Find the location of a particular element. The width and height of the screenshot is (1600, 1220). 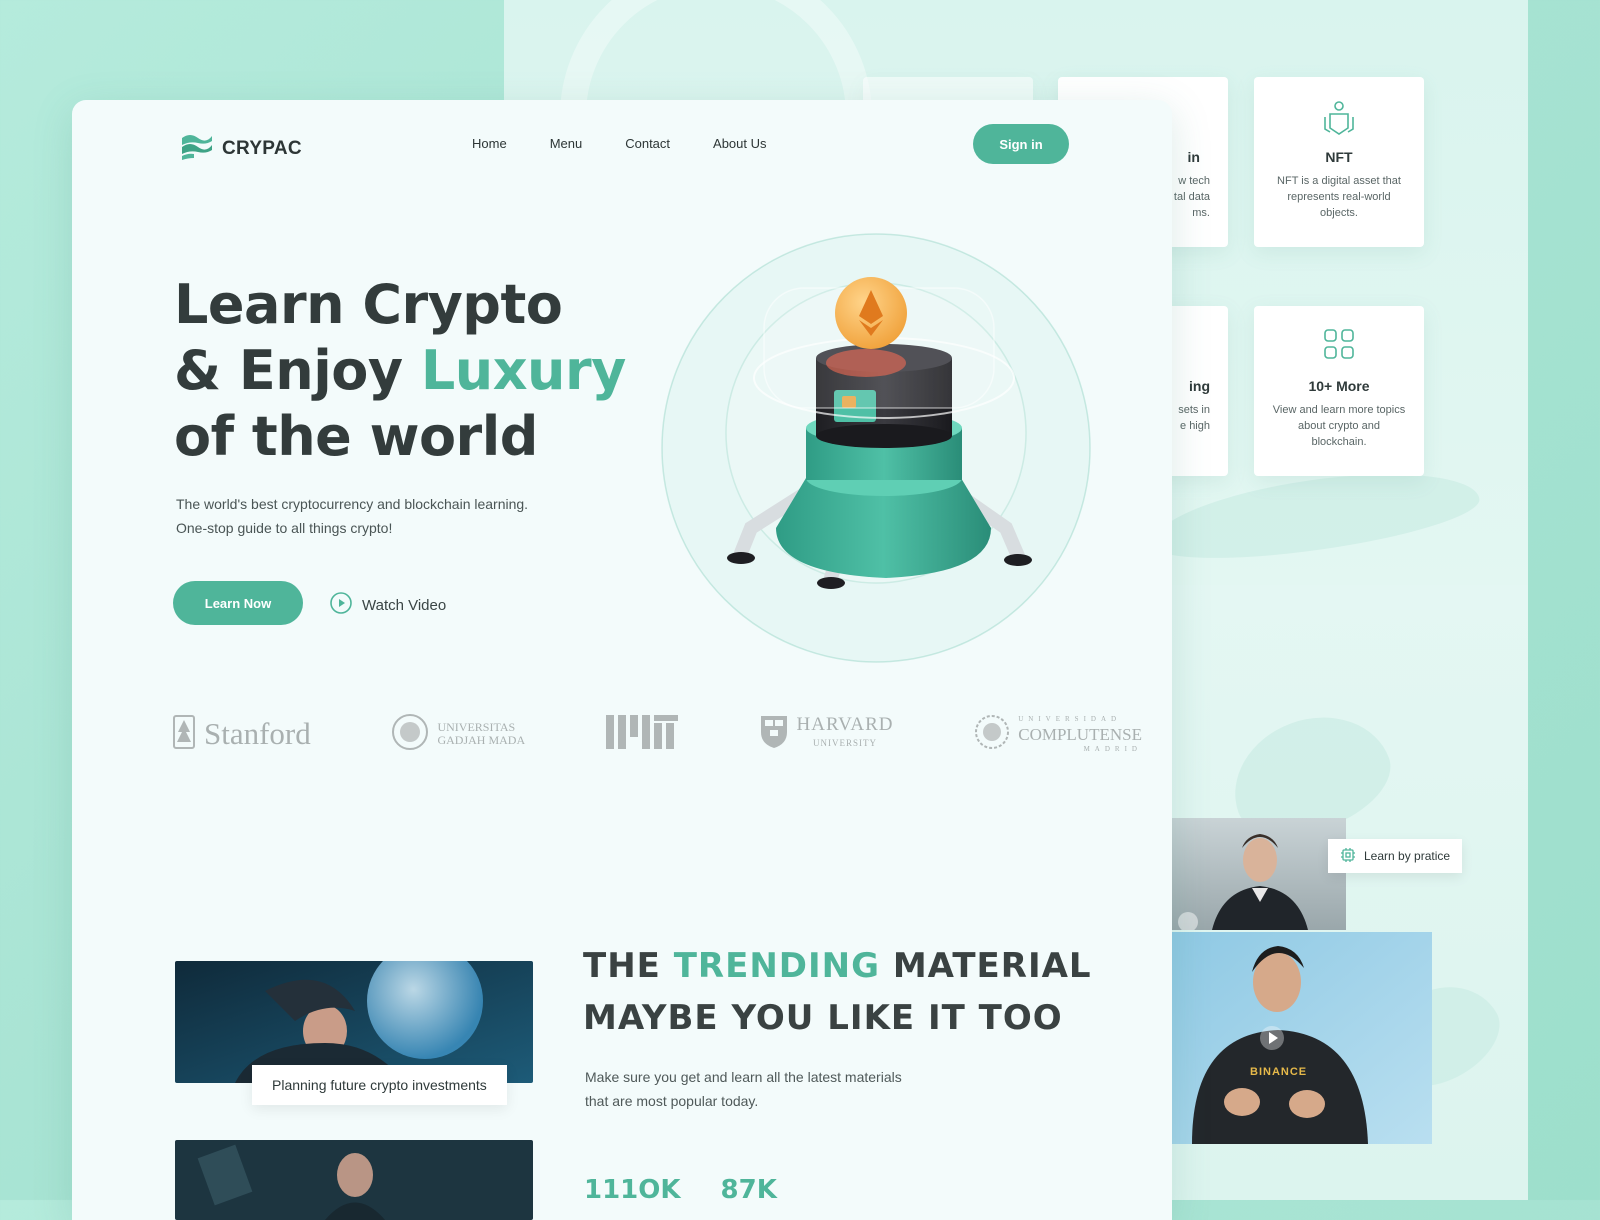

gadjah-wordmark: UNIVERSITAS GADJAH MADA is located at coordinates (481, 734).